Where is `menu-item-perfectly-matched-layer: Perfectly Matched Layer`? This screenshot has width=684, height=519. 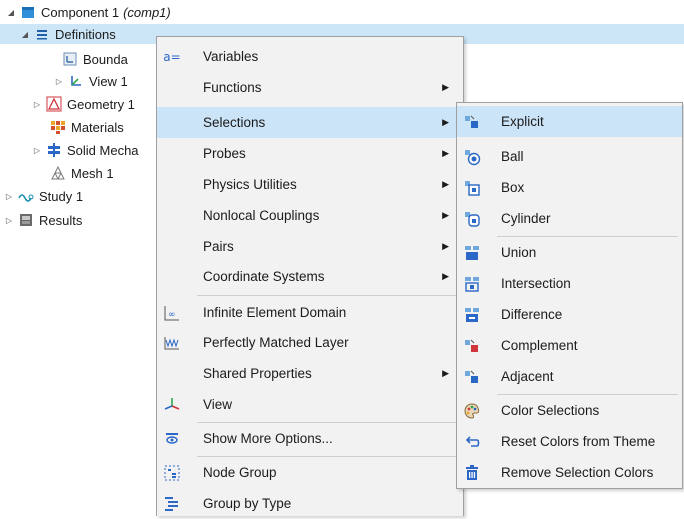 menu-item-perfectly-matched-layer: Perfectly Matched Layer is located at coordinates (310, 342).